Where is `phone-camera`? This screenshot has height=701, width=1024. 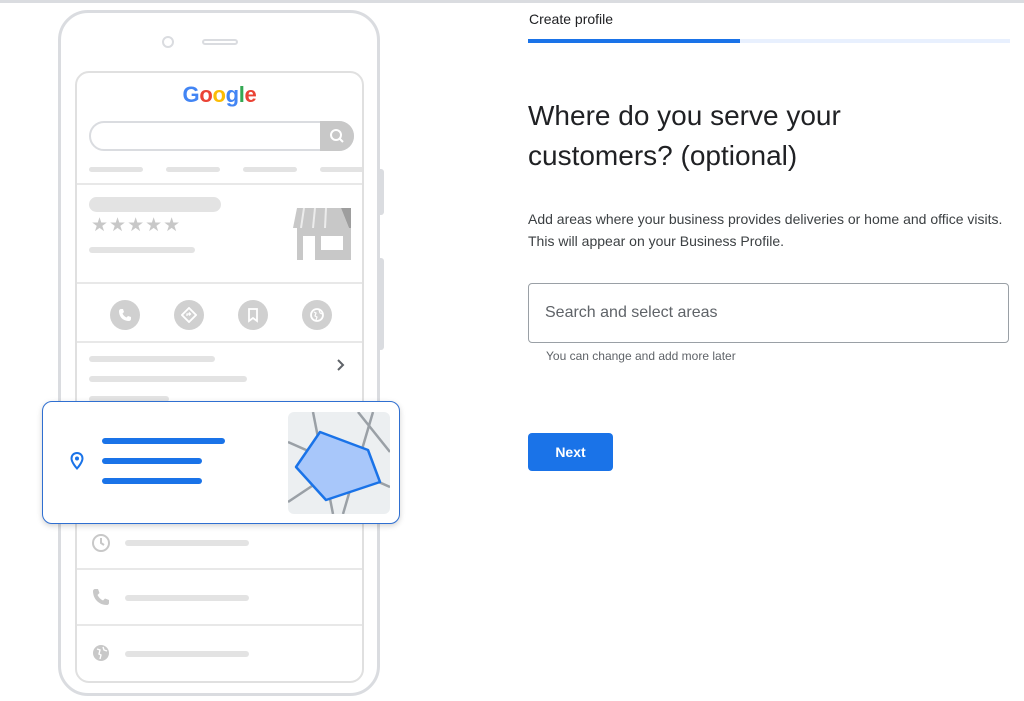 phone-camera is located at coordinates (168, 42).